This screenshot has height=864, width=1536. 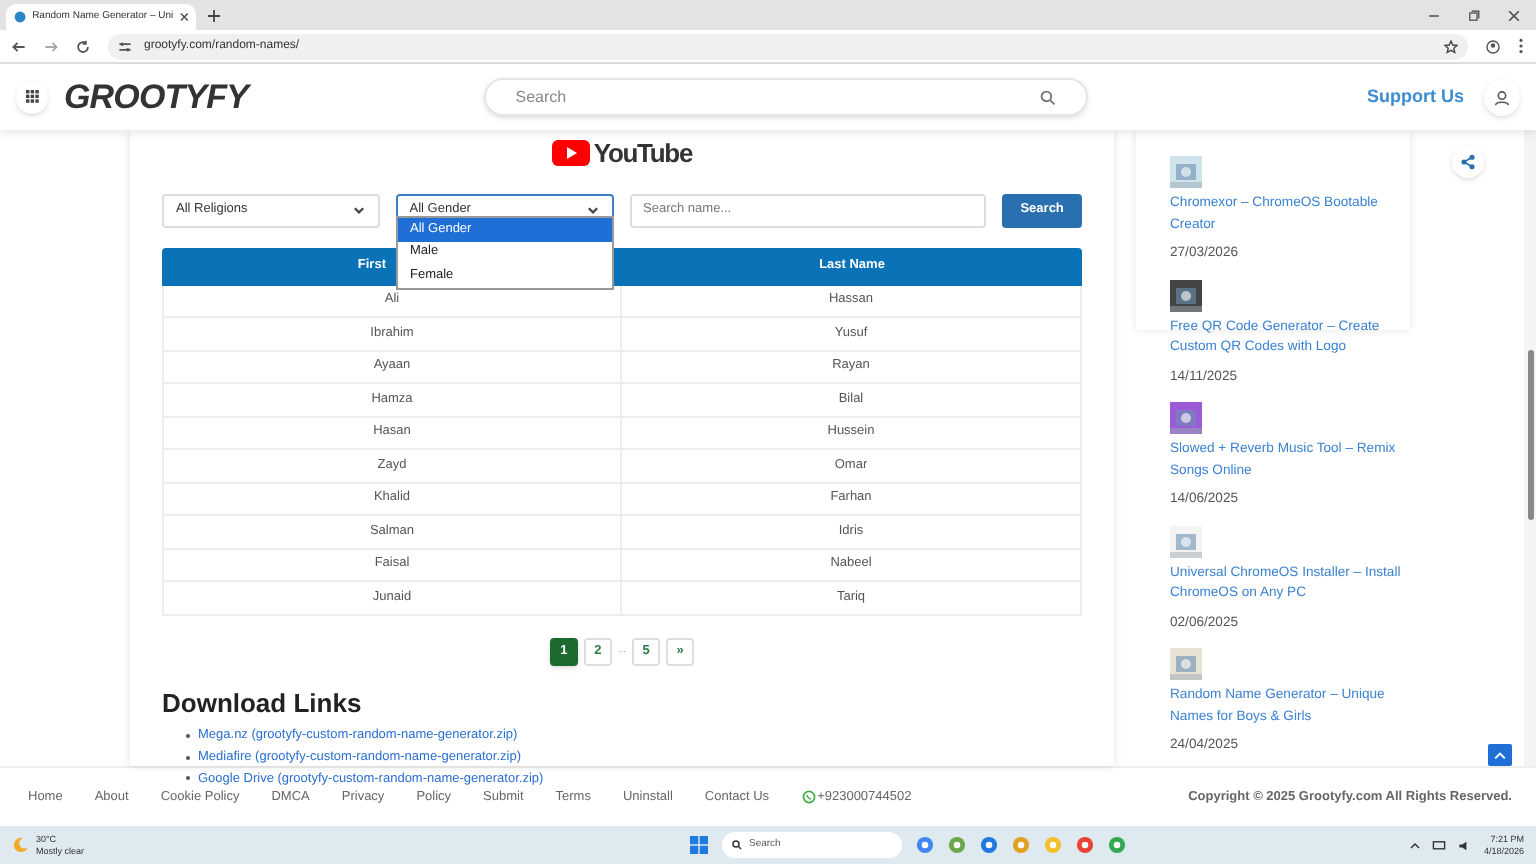 What do you see at coordinates (214, 16) in the screenshot?
I see `new-tab-icon` at bounding box center [214, 16].